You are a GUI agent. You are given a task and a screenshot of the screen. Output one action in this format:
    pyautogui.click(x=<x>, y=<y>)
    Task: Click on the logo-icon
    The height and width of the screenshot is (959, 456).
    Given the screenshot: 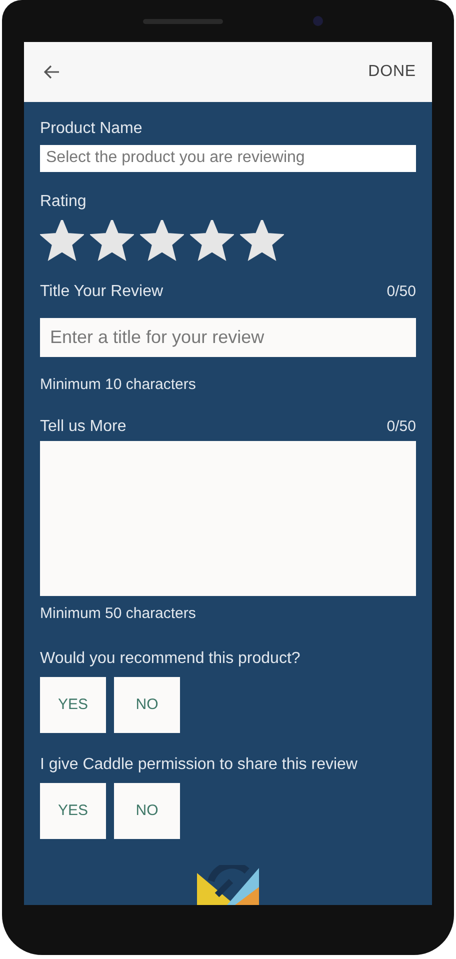 What is the action you would take?
    pyautogui.click(x=228, y=884)
    